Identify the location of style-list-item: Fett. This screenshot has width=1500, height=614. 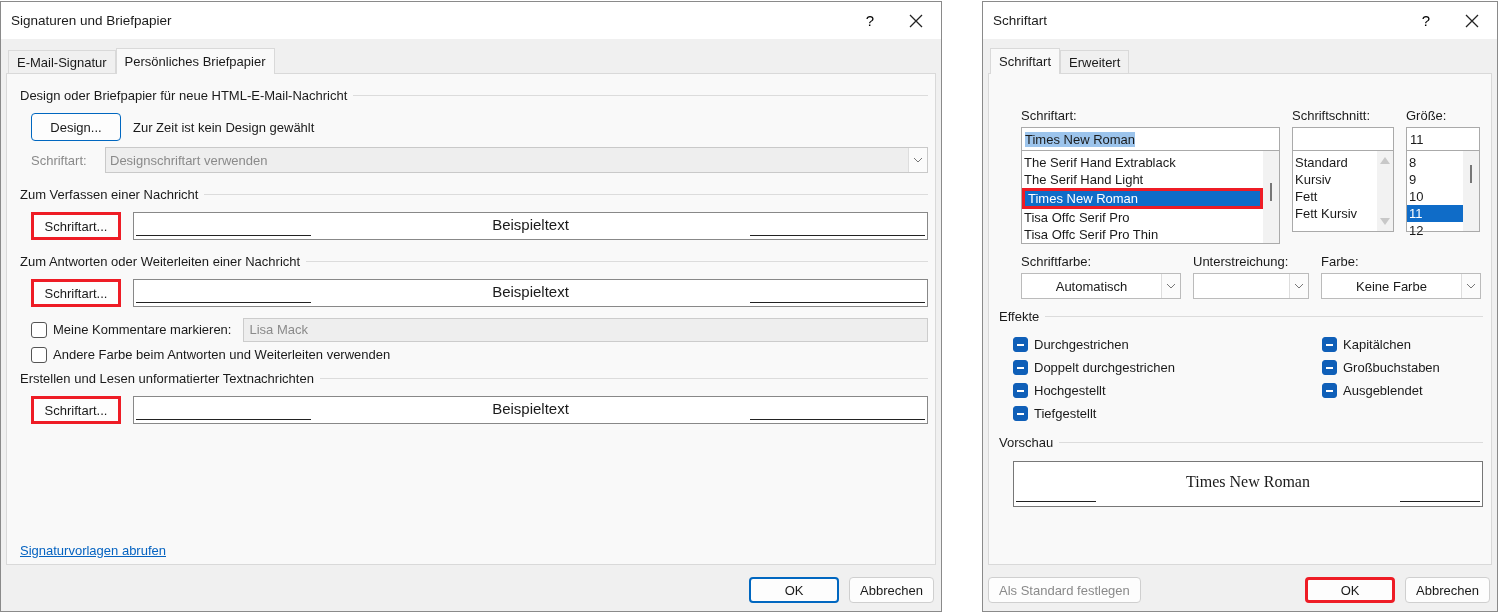
(1335, 196).